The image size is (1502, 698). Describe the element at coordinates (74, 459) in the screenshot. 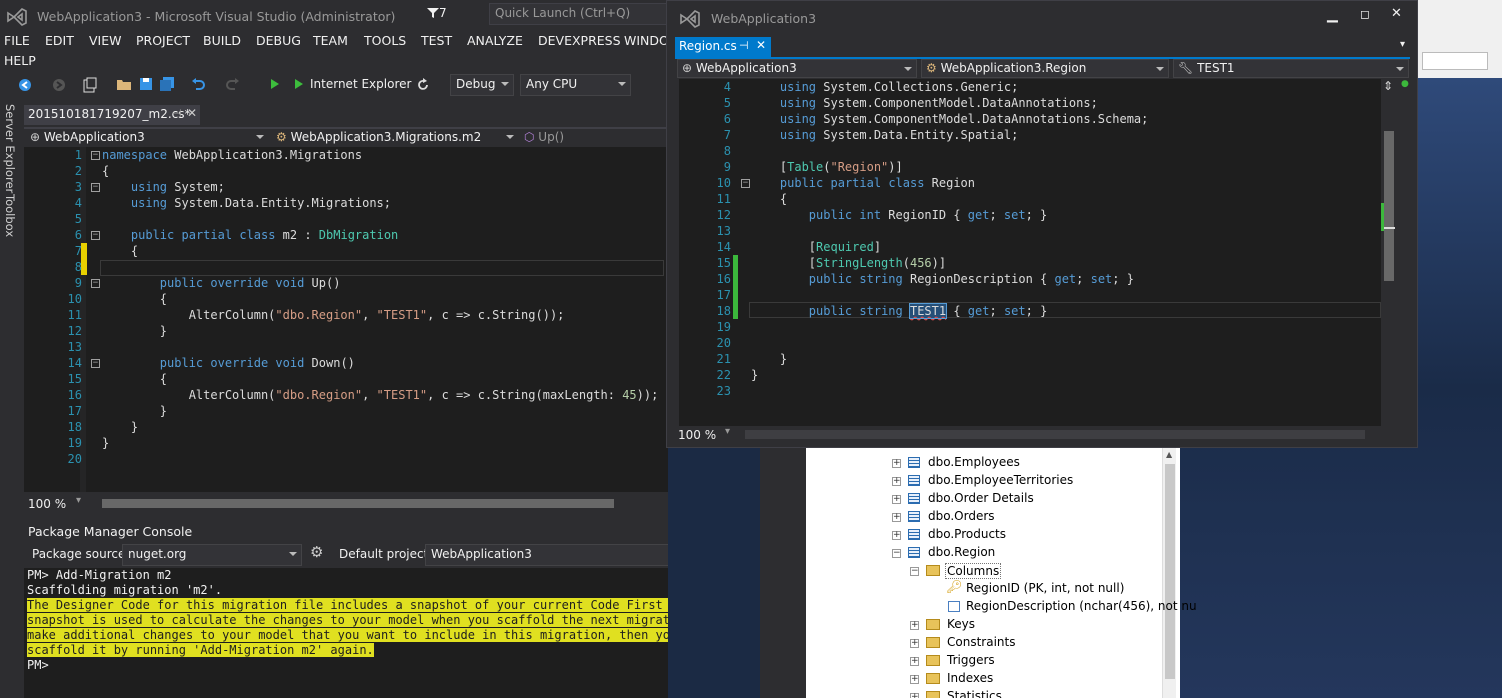

I see `line-number: 20` at that location.